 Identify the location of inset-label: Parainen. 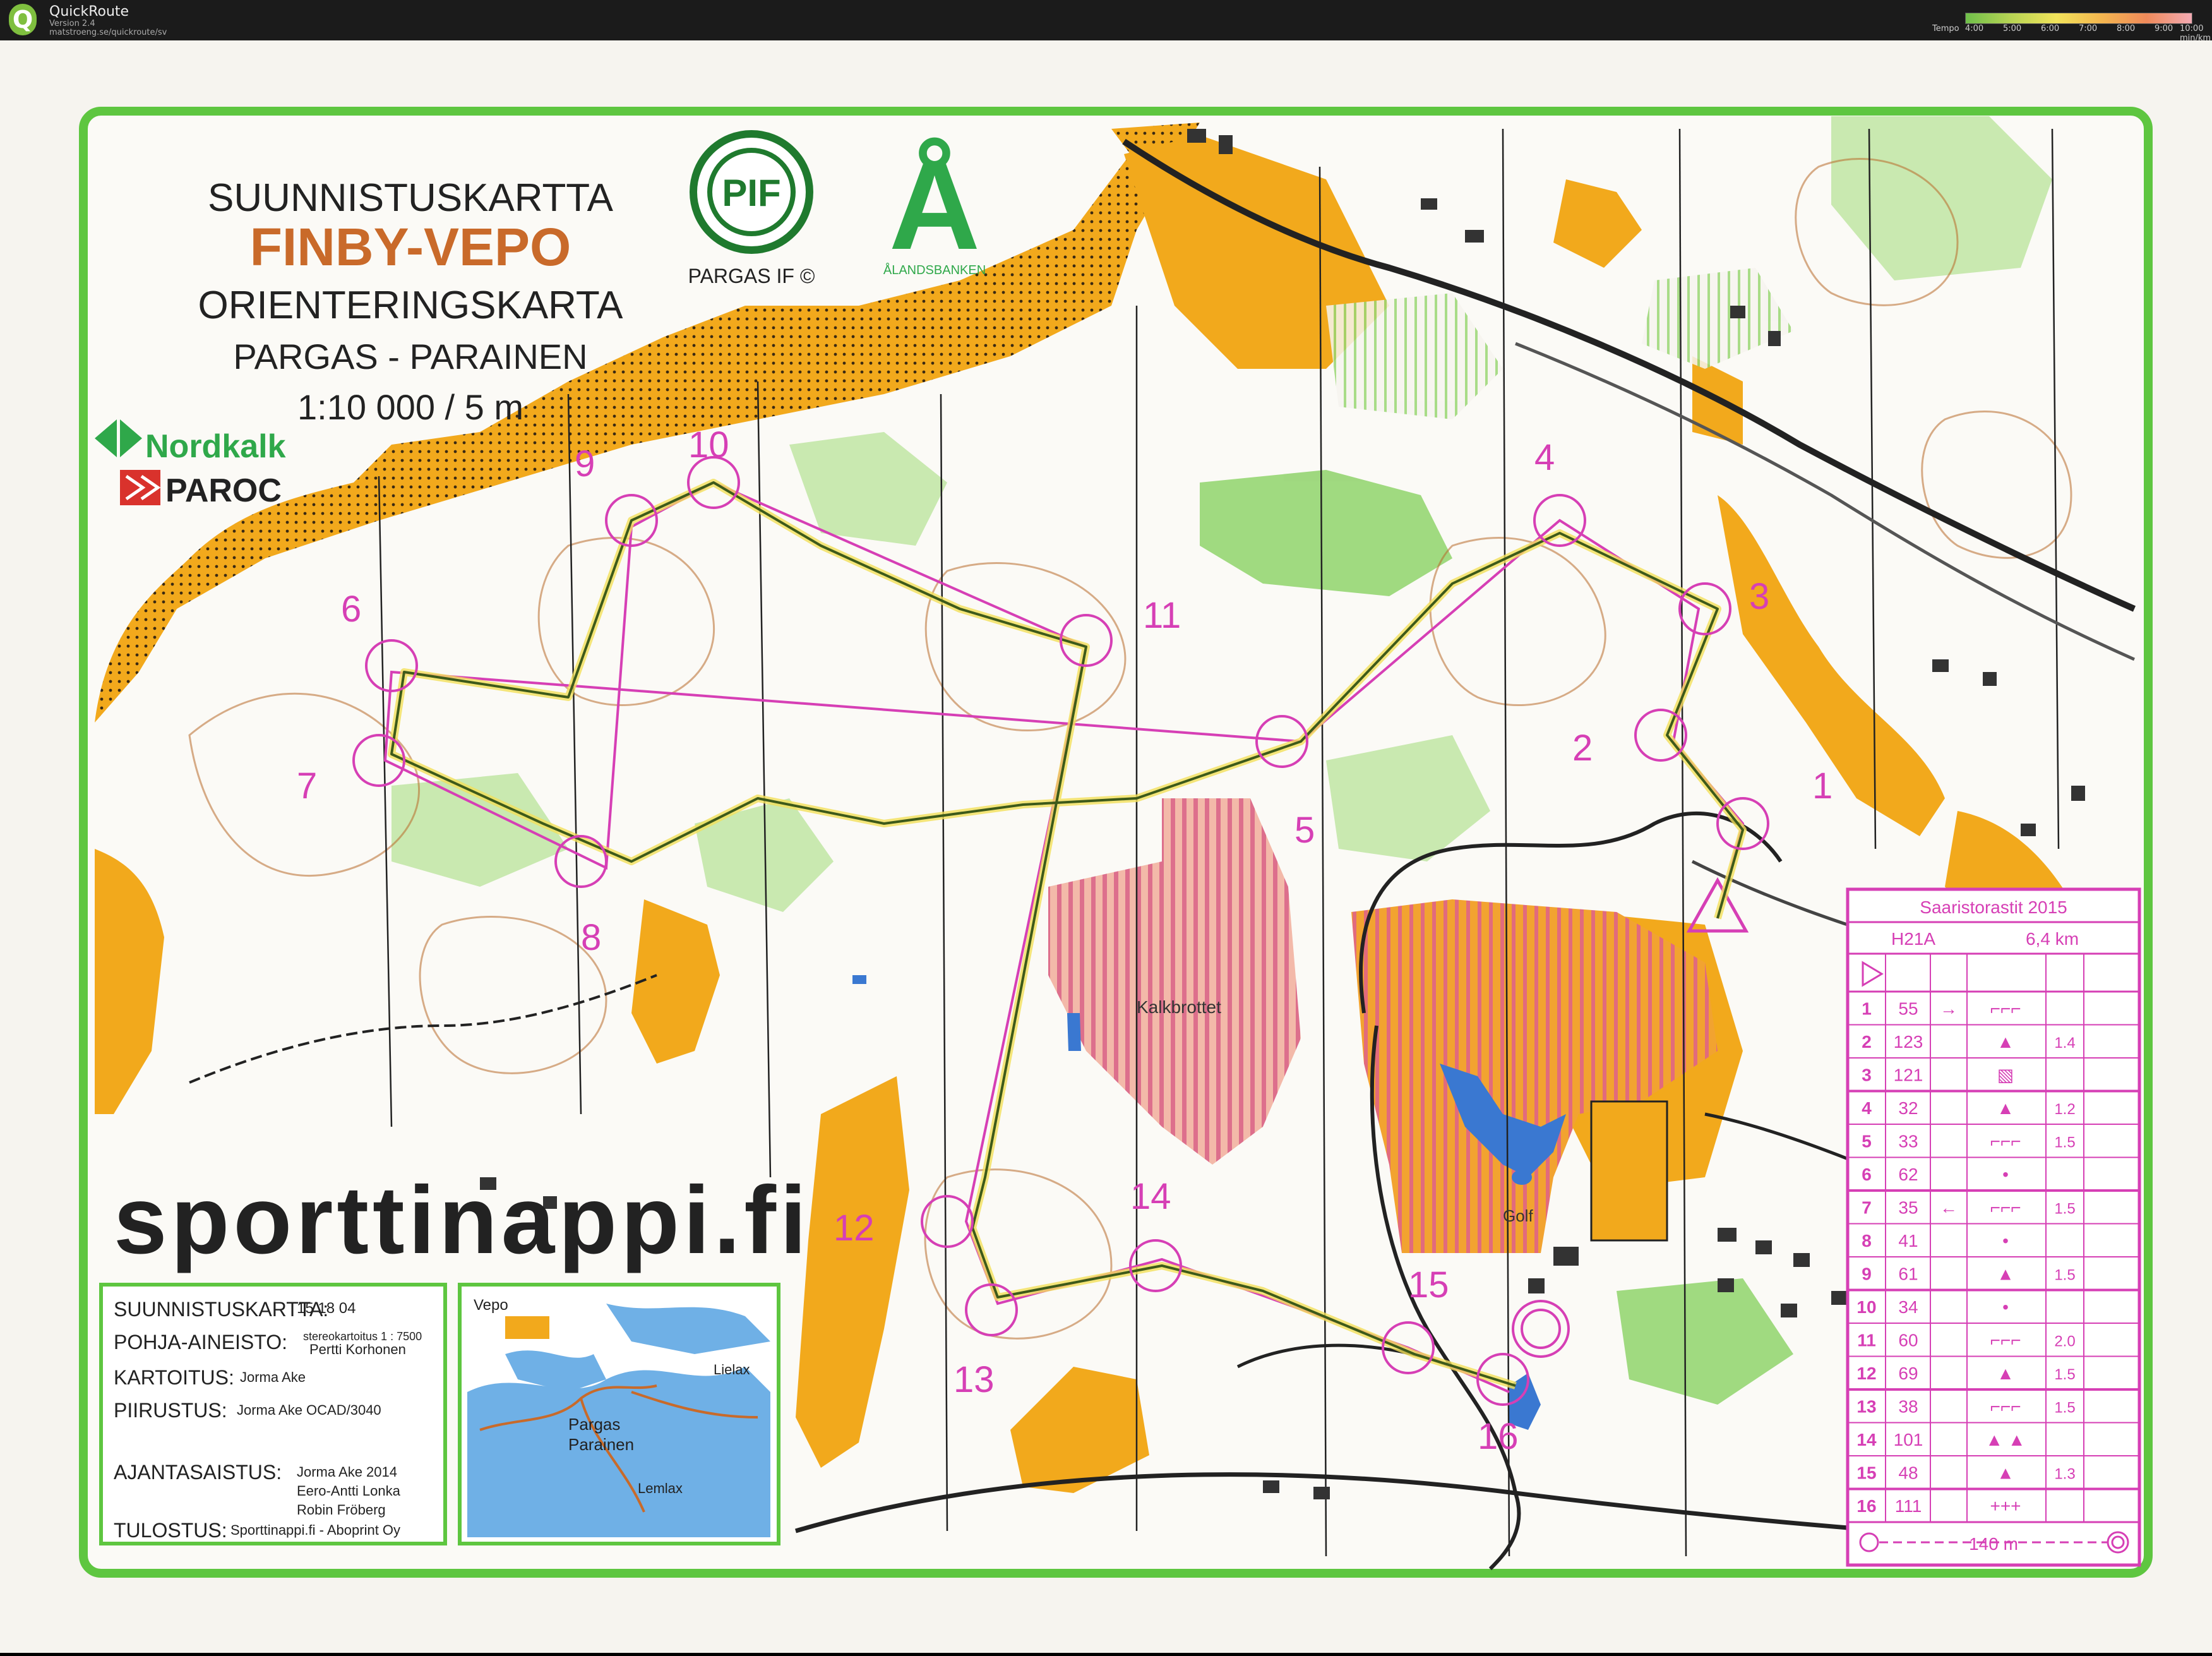
(601, 1444).